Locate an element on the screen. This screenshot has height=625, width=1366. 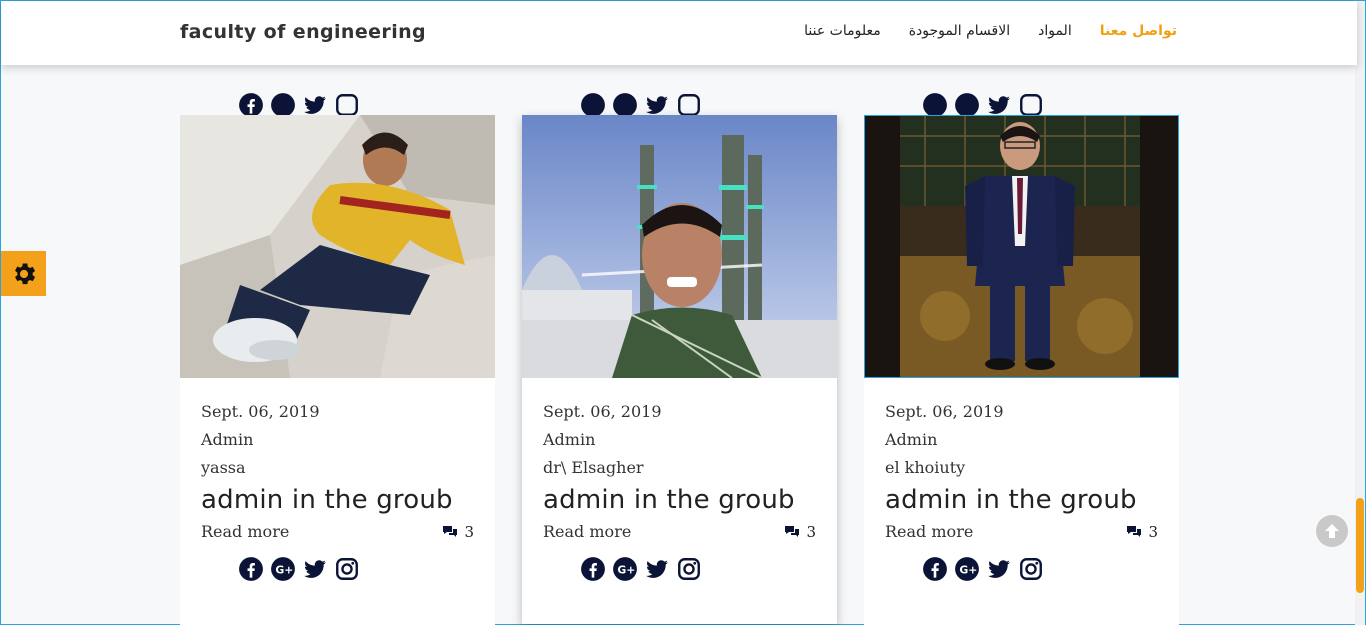
scroll-top-button is located at coordinates (1332, 531).